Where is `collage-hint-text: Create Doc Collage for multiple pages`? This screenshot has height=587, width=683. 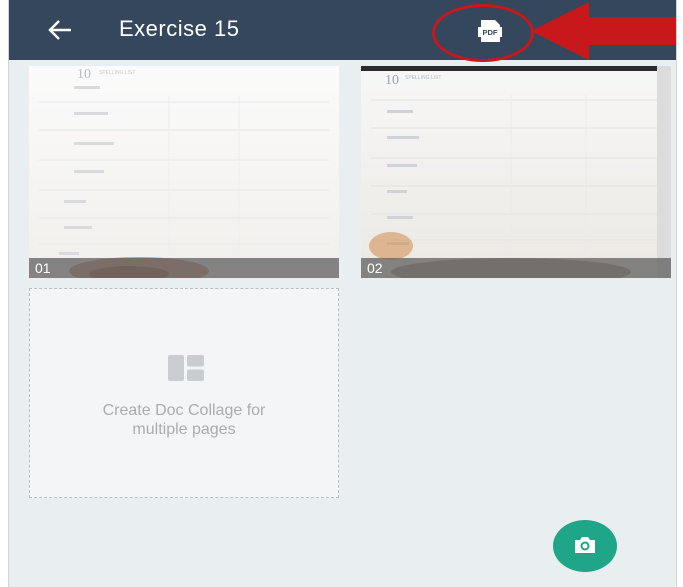 collage-hint-text: Create Doc Collage for multiple pages is located at coordinates (184, 420).